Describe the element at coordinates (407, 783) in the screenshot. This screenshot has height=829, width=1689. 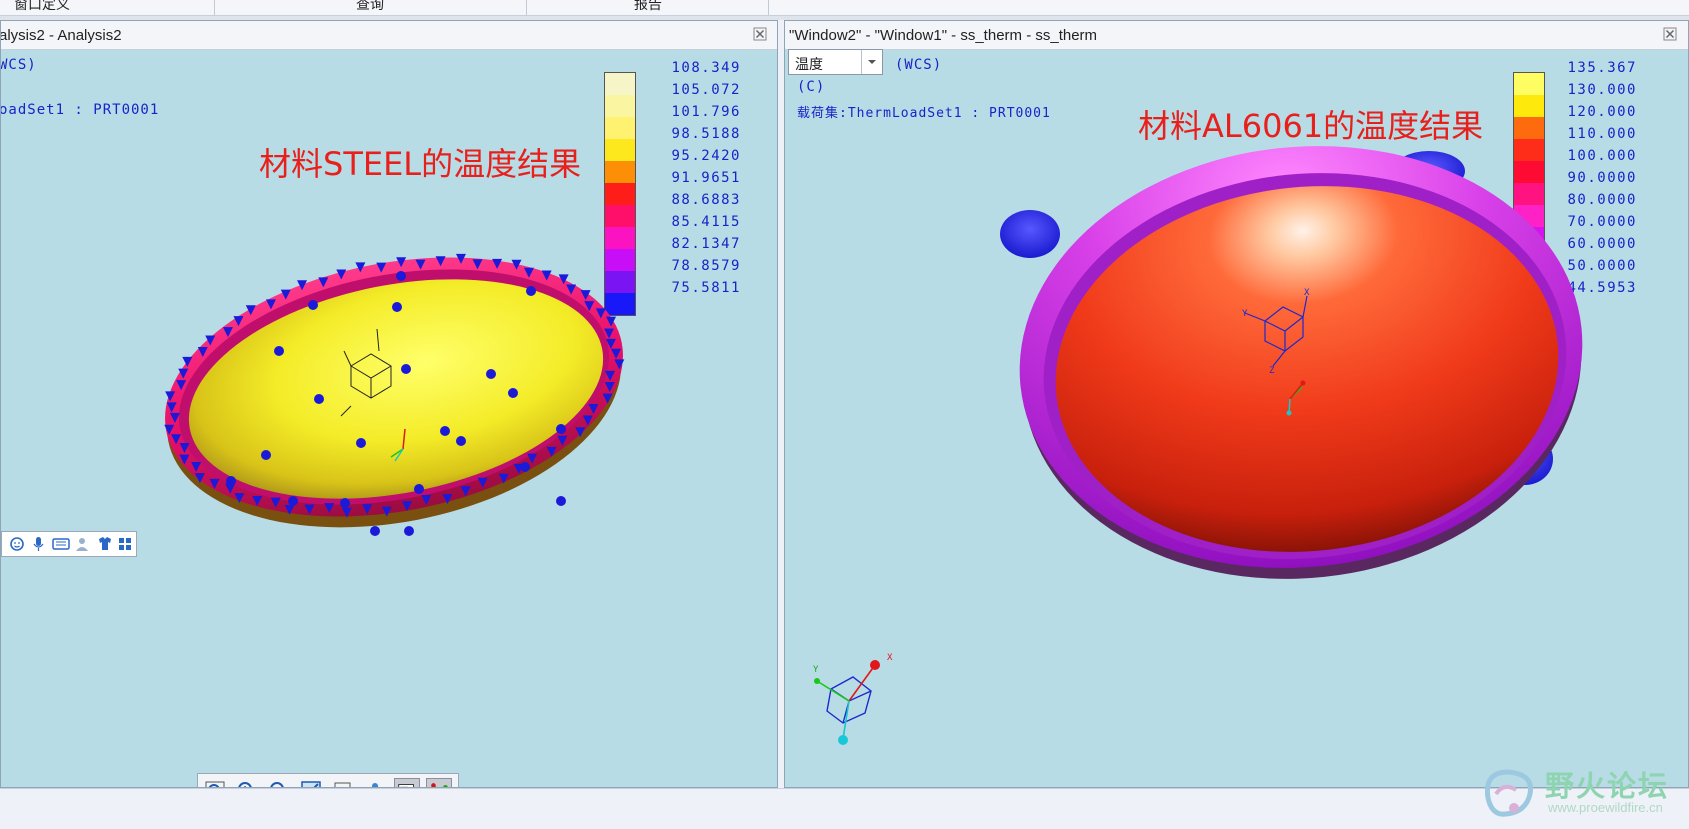
I see `display-style-icon` at that location.